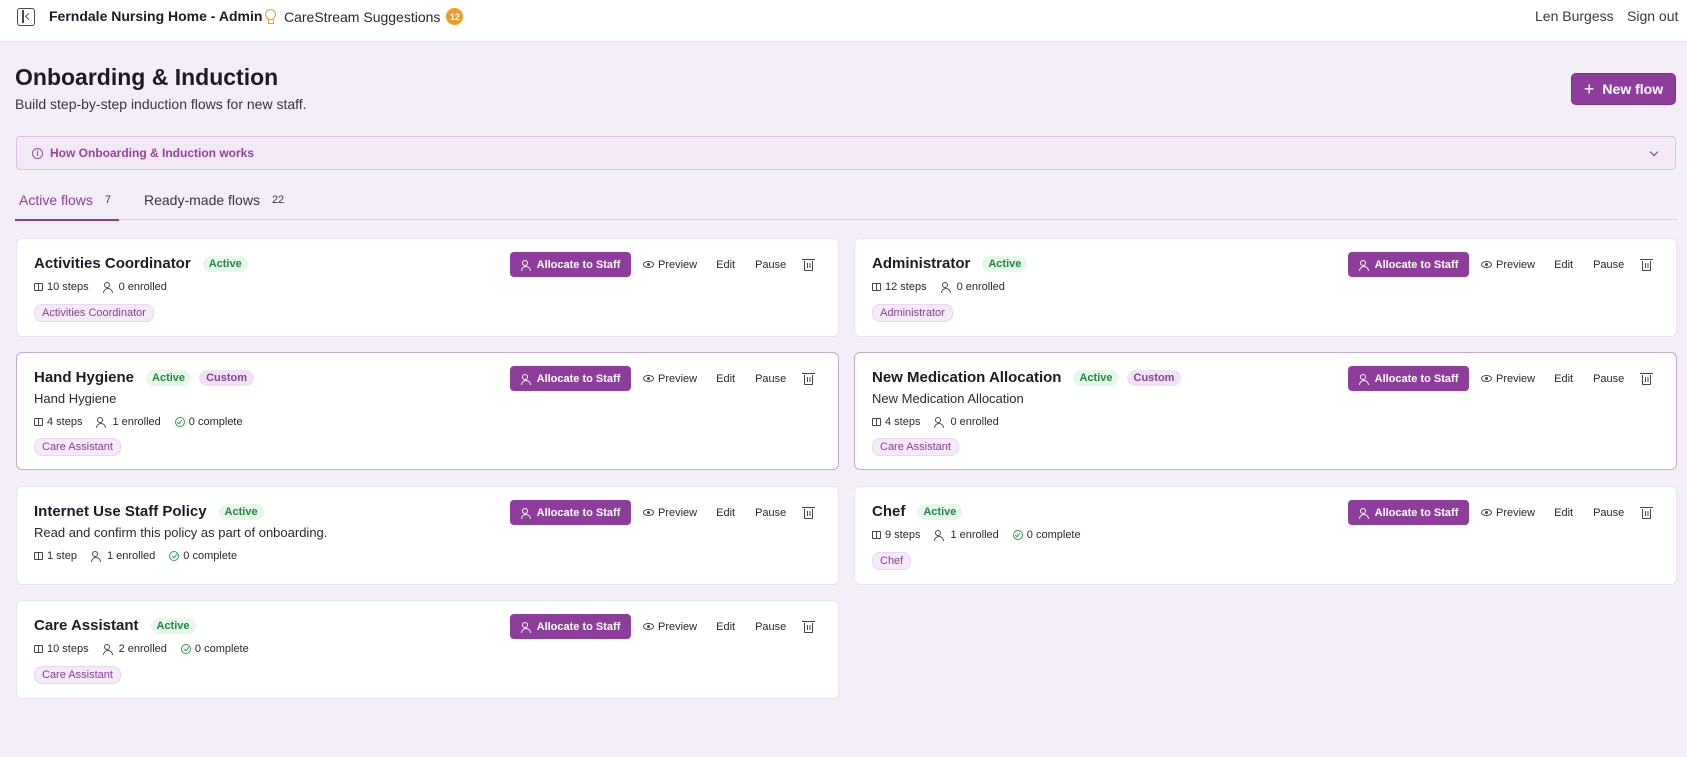  I want to click on how-it-works-accordion: i How Onboarding & Induction works, so click(846, 153).